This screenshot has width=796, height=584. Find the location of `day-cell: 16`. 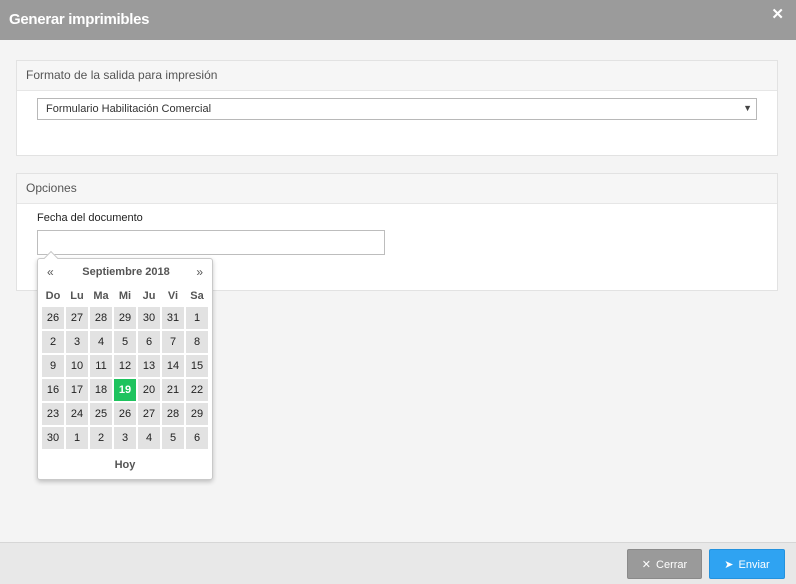

day-cell: 16 is located at coordinates (53, 390).